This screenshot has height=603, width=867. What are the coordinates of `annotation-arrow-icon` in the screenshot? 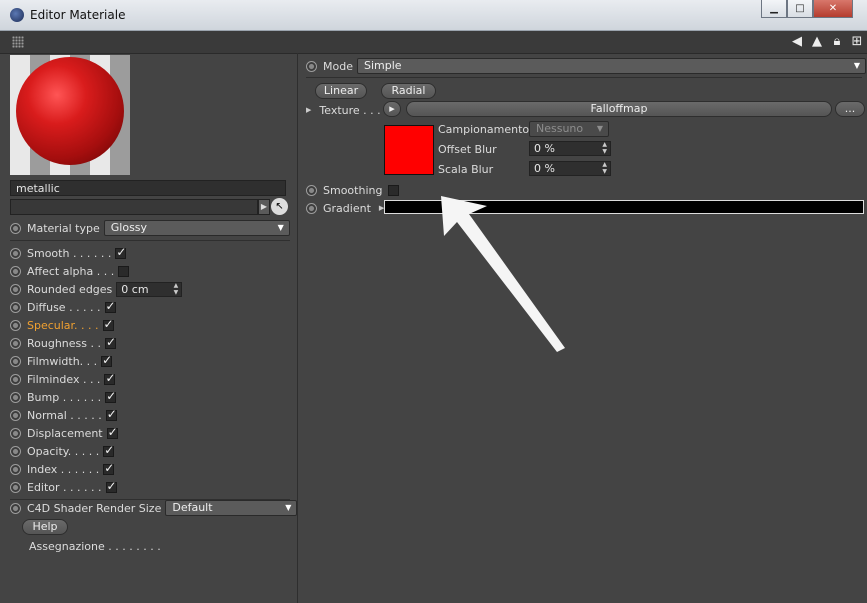 It's located at (503, 274).